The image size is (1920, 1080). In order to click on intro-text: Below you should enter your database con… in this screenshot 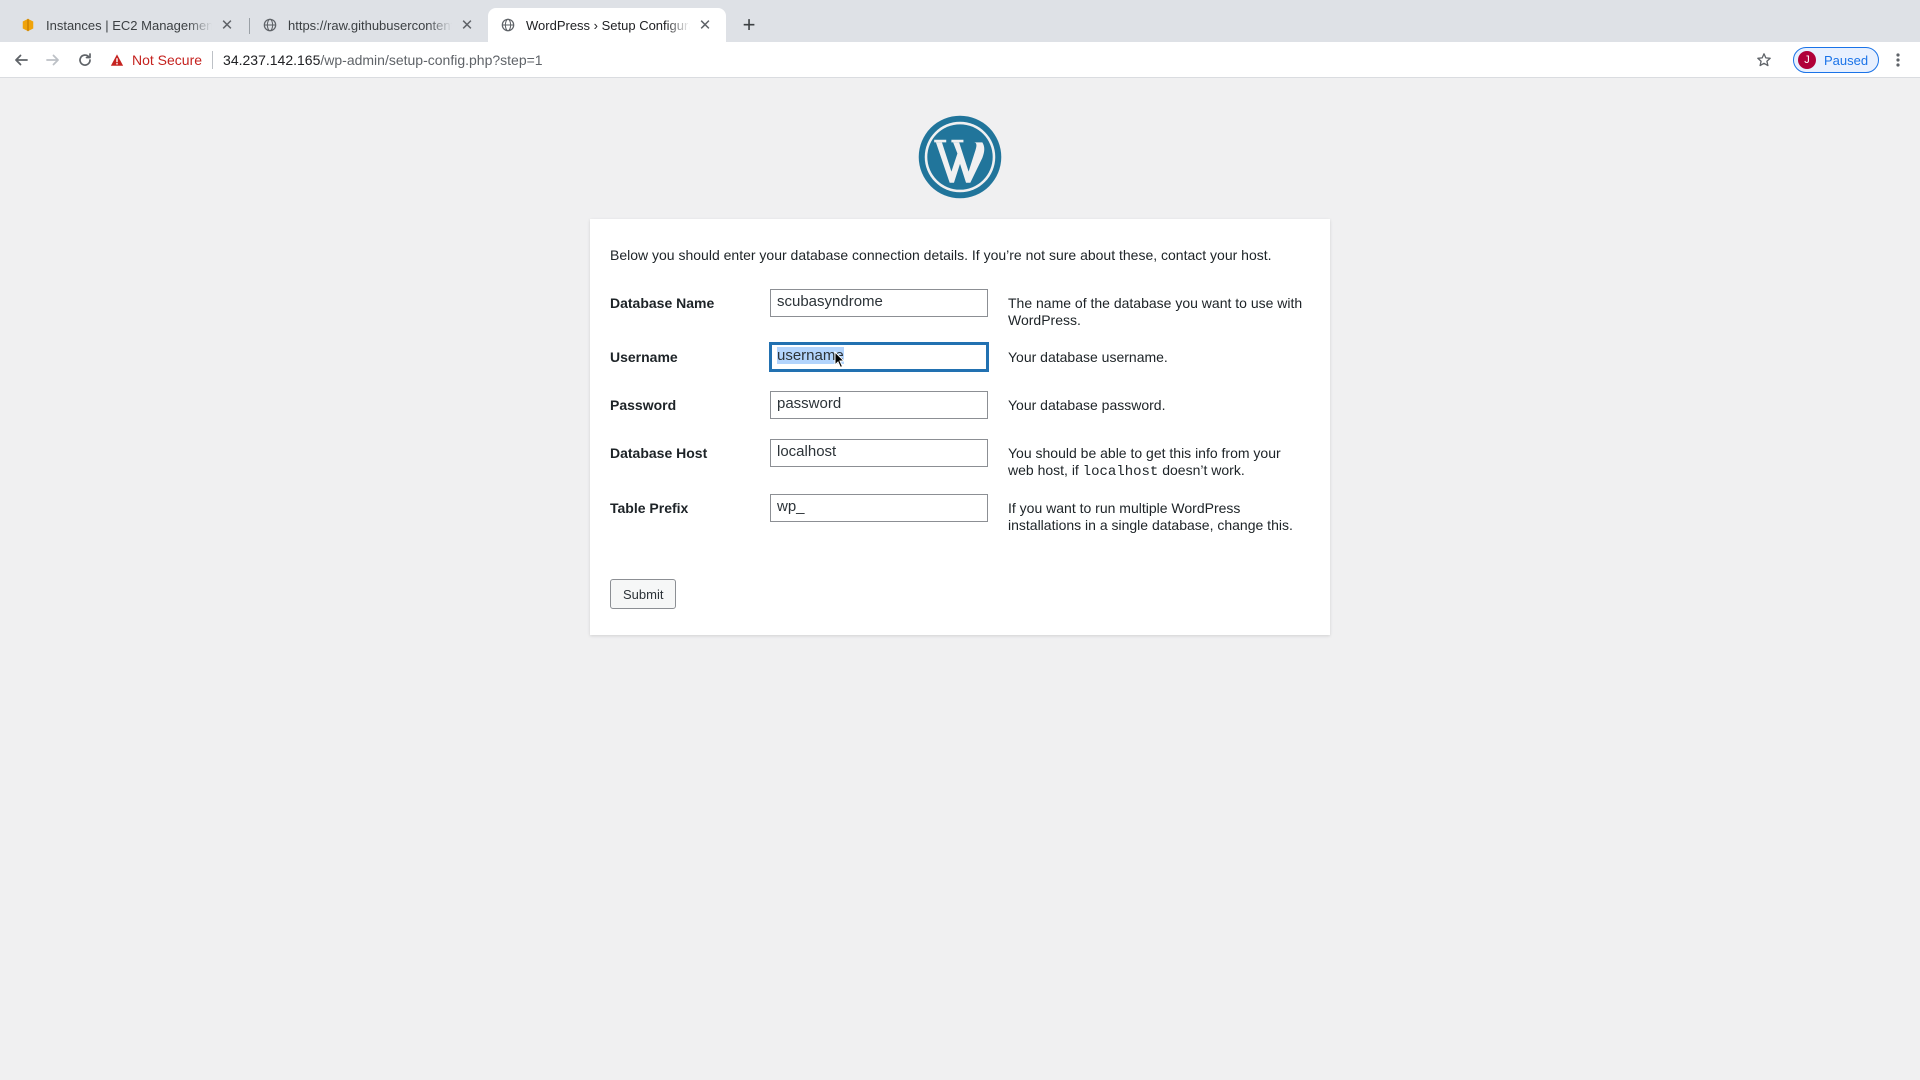, I will do `click(941, 255)`.